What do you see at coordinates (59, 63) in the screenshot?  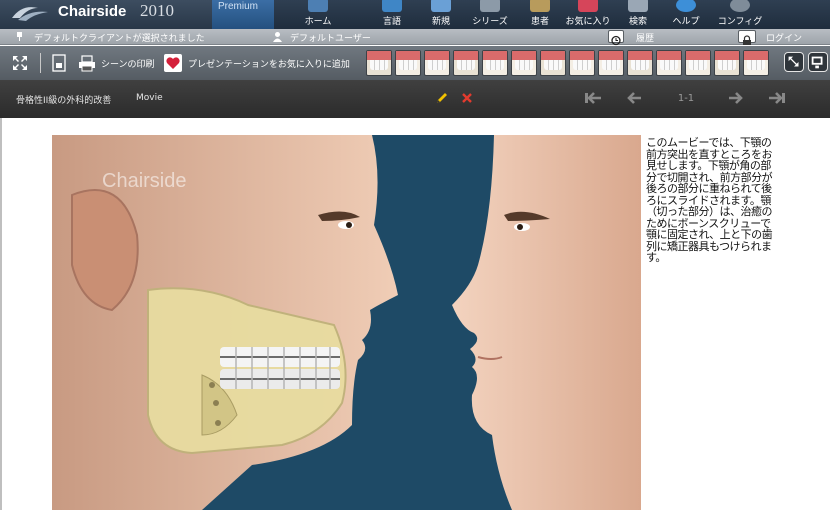 I see `document-icon` at bounding box center [59, 63].